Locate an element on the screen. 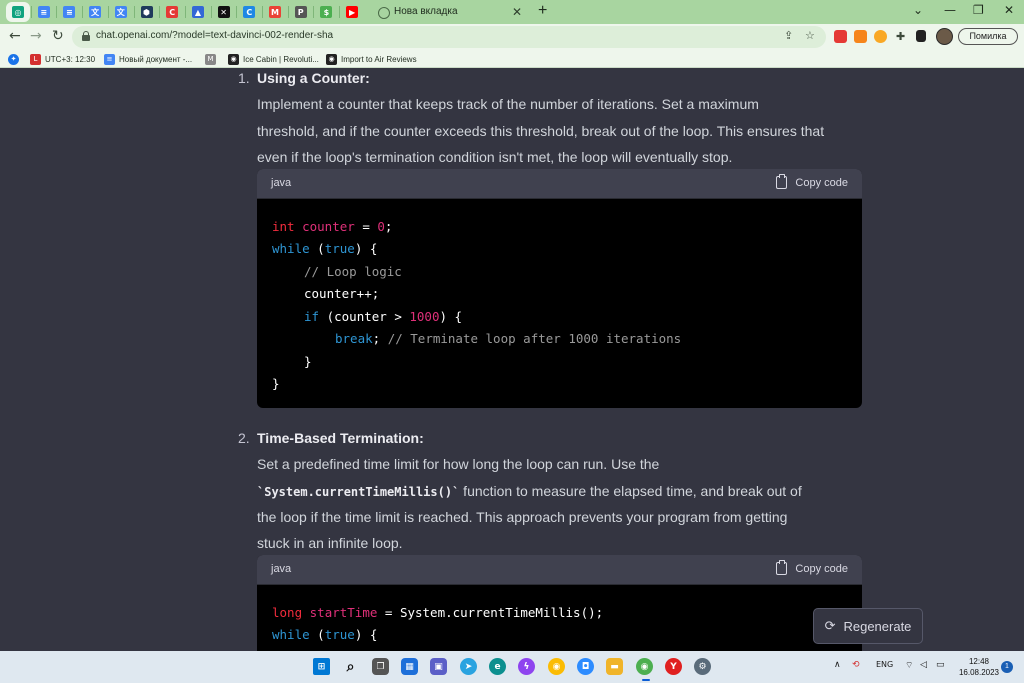  metamask-icon is located at coordinates (860, 36).